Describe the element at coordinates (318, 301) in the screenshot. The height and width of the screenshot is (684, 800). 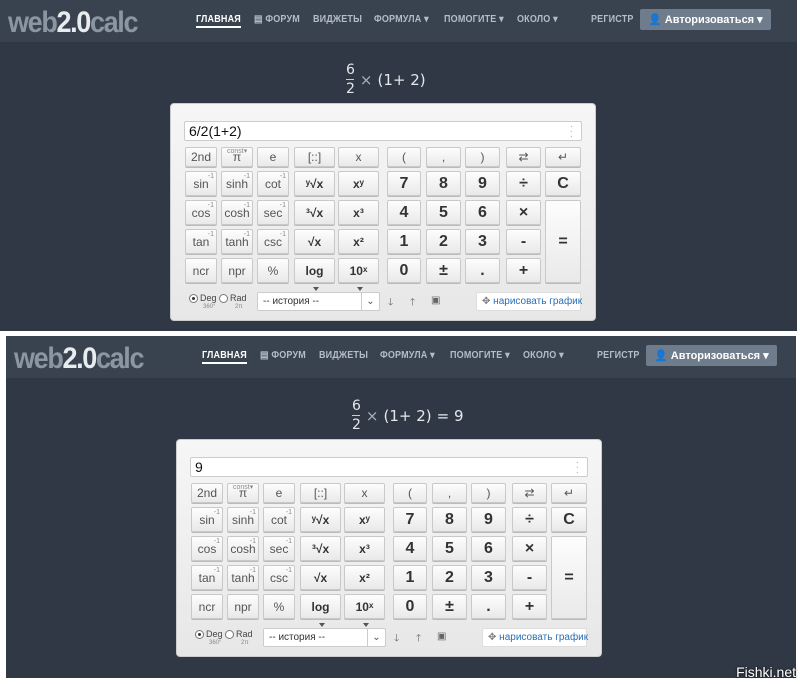
I see `history-select: -- история -- ⌄` at that location.